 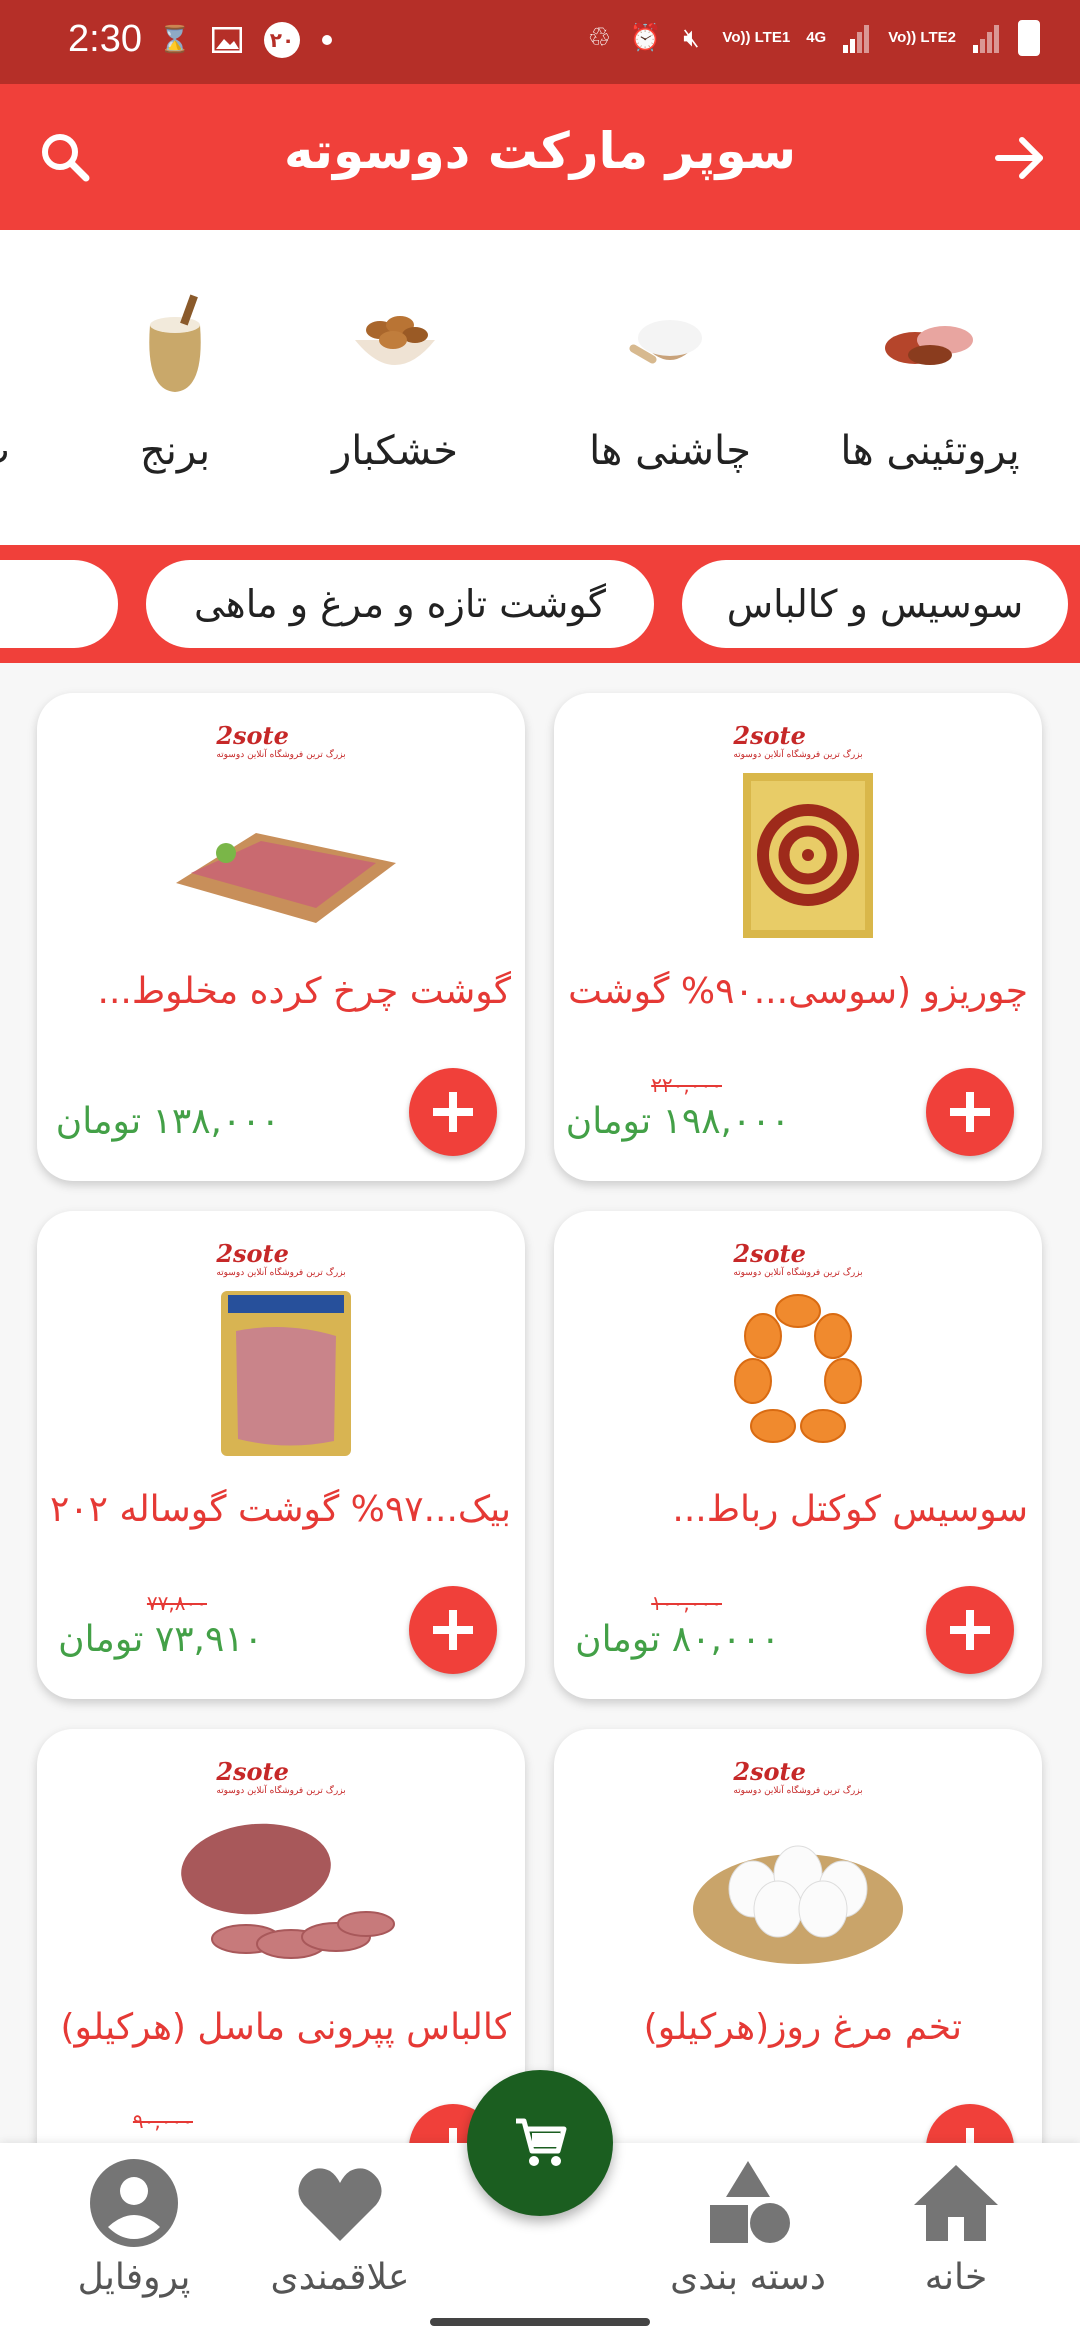 I want to click on rice-sack-icon, so click(x=175, y=340).